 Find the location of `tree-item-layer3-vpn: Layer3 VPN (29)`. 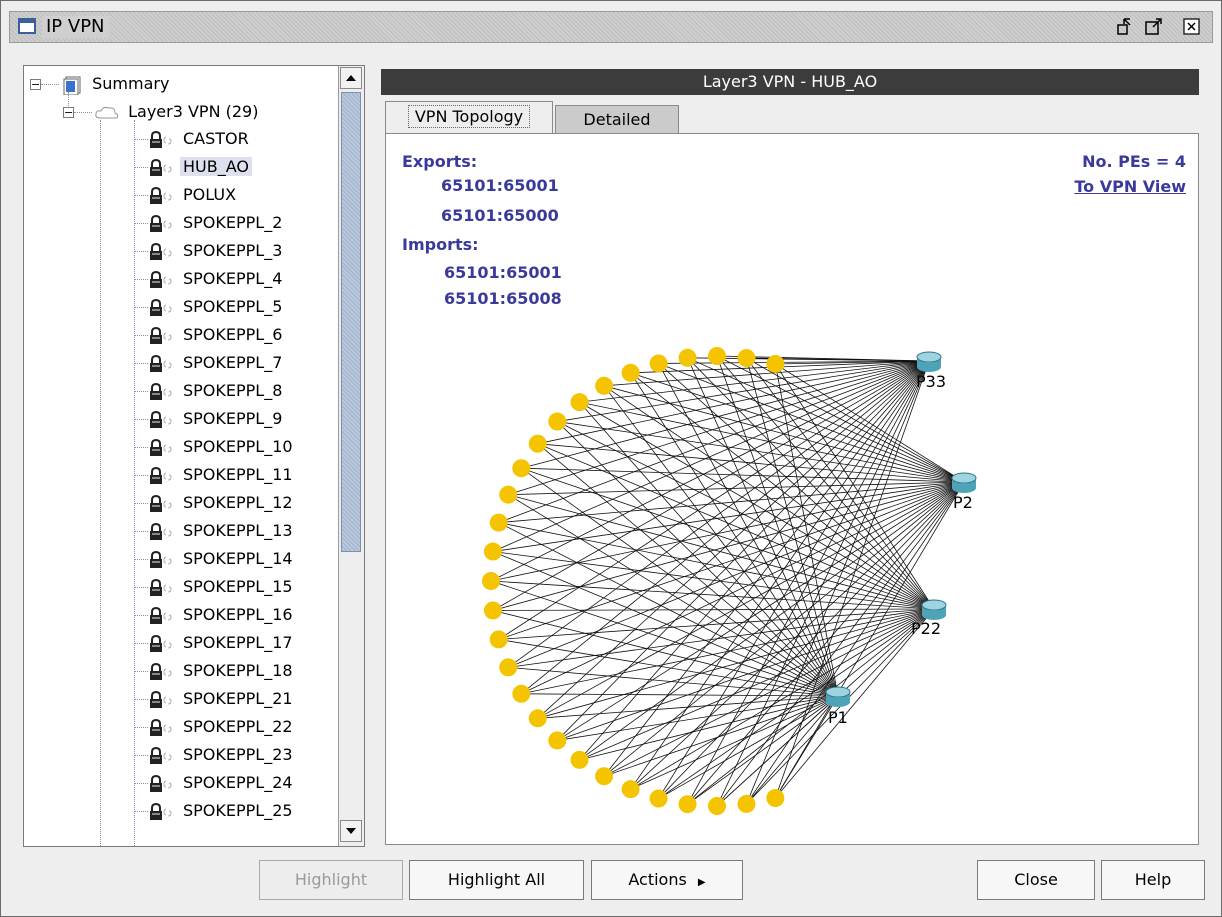

tree-item-layer3-vpn: Layer3 VPN (29) is located at coordinates (177, 112).